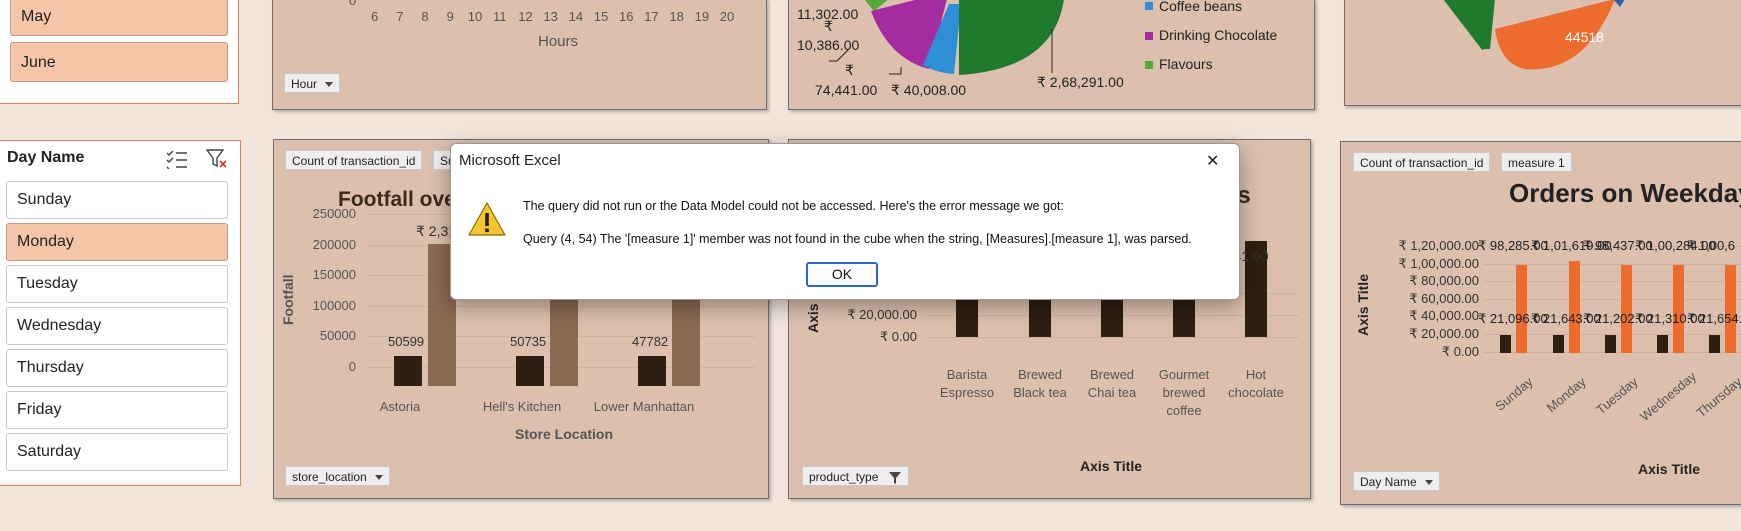  I want to click on multi-select-icon, so click(177, 159).